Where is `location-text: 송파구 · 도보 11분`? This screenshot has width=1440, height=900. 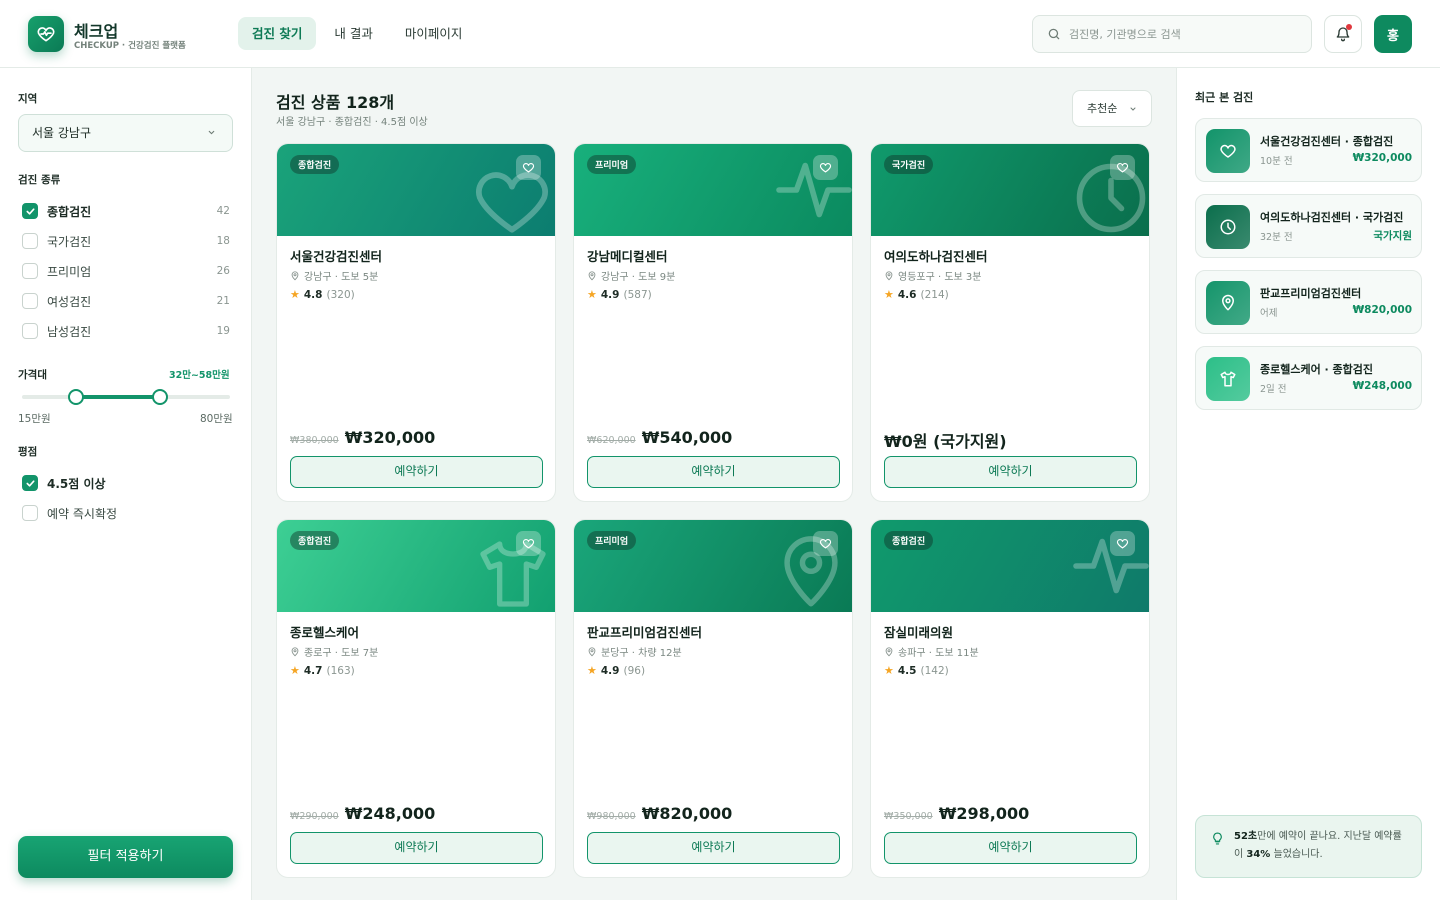 location-text: 송파구 · 도보 11분 is located at coordinates (938, 653).